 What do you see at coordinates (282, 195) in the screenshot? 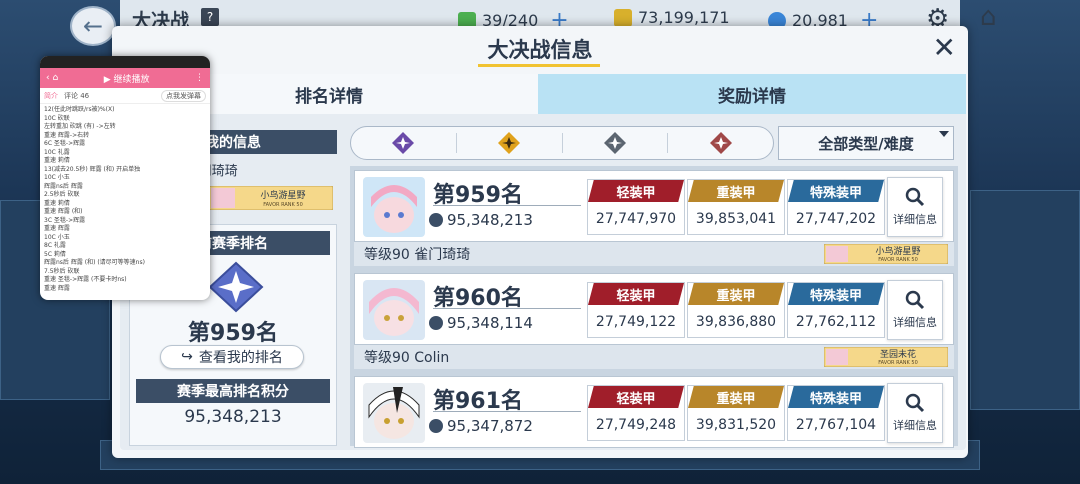
I see `my-student-name: 小鸟游星野` at bounding box center [282, 195].